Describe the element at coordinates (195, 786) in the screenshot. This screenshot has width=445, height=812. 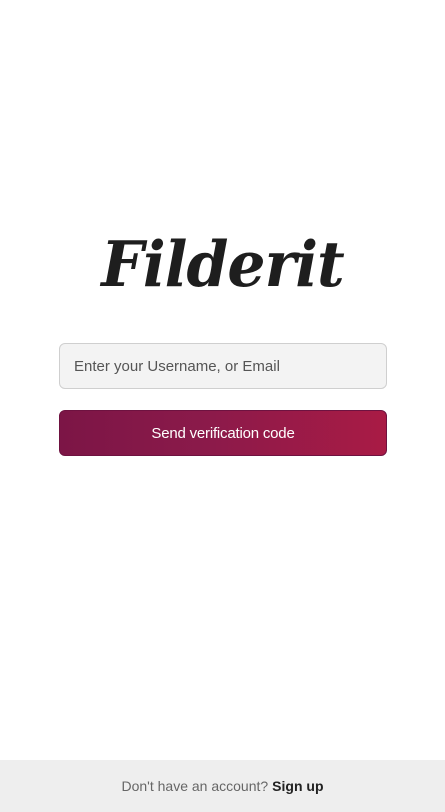
I see `signup-prompt: Don't have an account?` at that location.